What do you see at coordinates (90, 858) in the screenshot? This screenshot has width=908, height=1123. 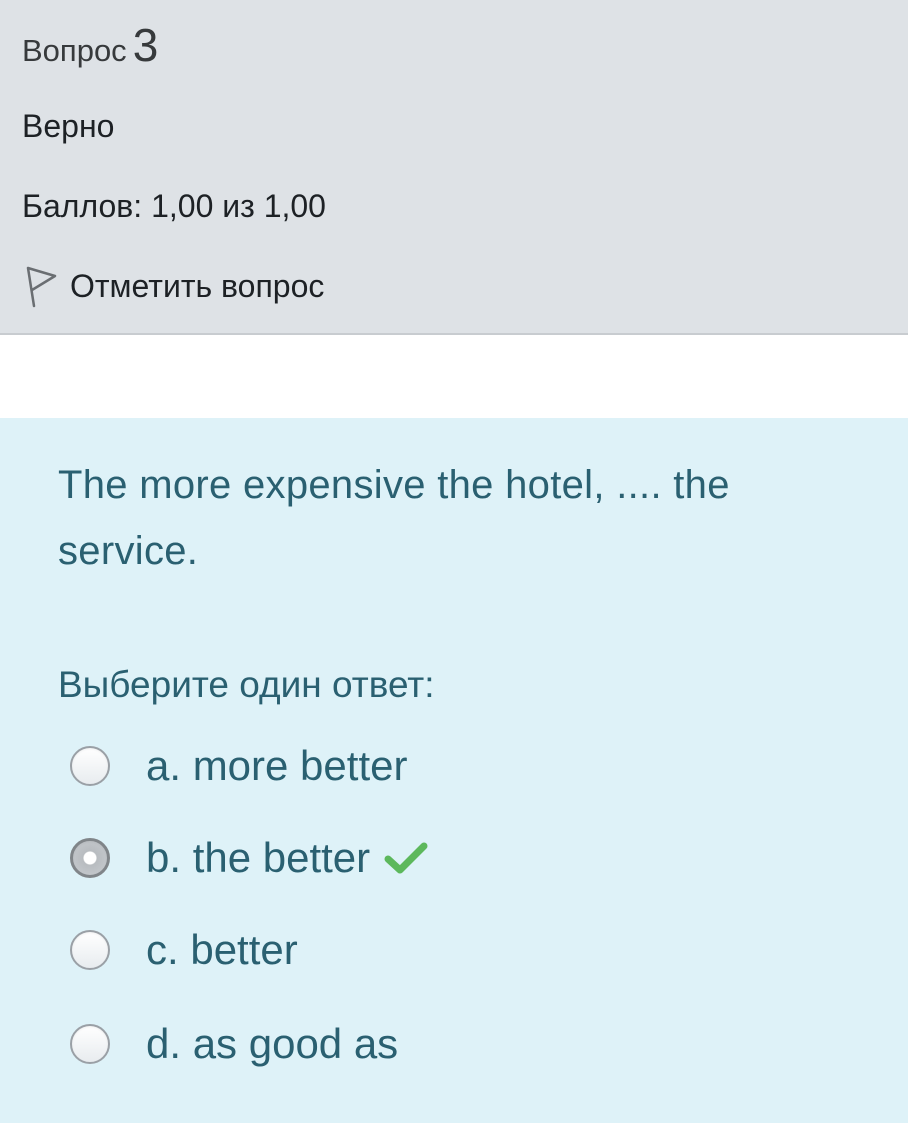 I see `radio-button-b` at bounding box center [90, 858].